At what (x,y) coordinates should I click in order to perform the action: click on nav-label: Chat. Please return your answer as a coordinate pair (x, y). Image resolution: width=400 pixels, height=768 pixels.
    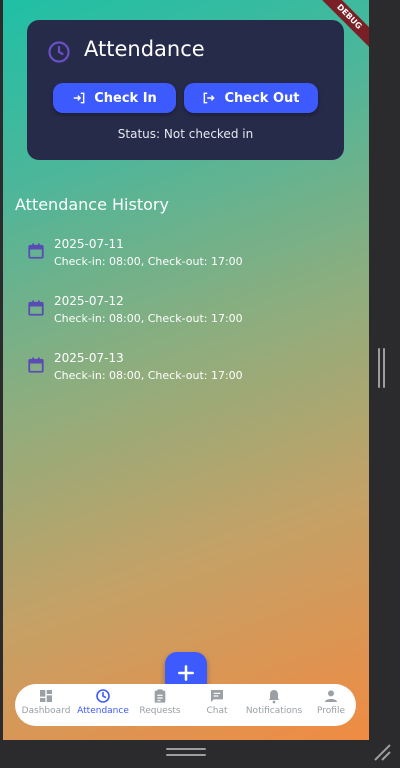
    Looking at the image, I should click on (217, 711).